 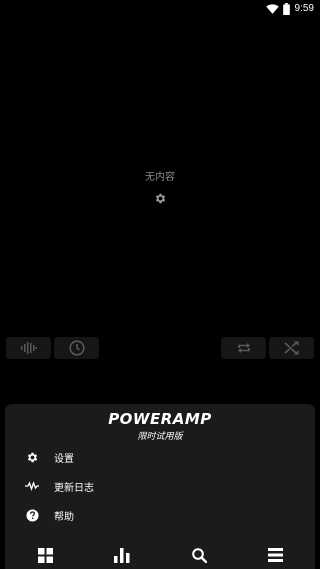 What do you see at coordinates (304, 8) in the screenshot?
I see `status-time: 9:59` at bounding box center [304, 8].